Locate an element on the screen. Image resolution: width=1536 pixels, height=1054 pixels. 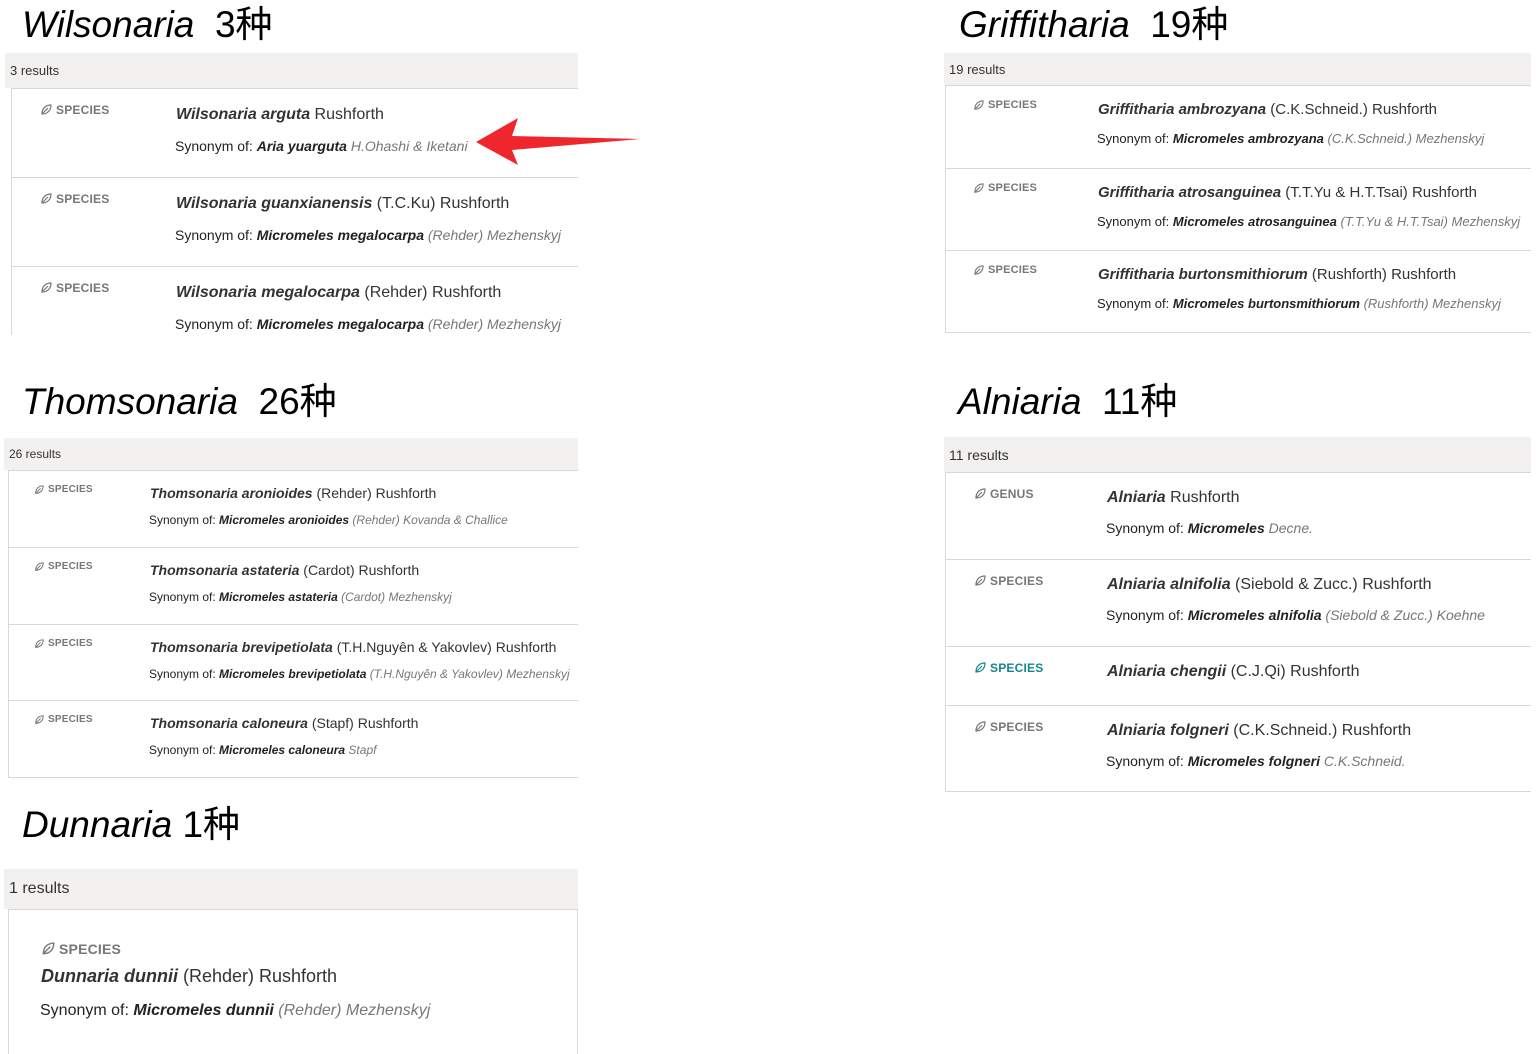
genus-title: Dunnaria is located at coordinates (97, 824).